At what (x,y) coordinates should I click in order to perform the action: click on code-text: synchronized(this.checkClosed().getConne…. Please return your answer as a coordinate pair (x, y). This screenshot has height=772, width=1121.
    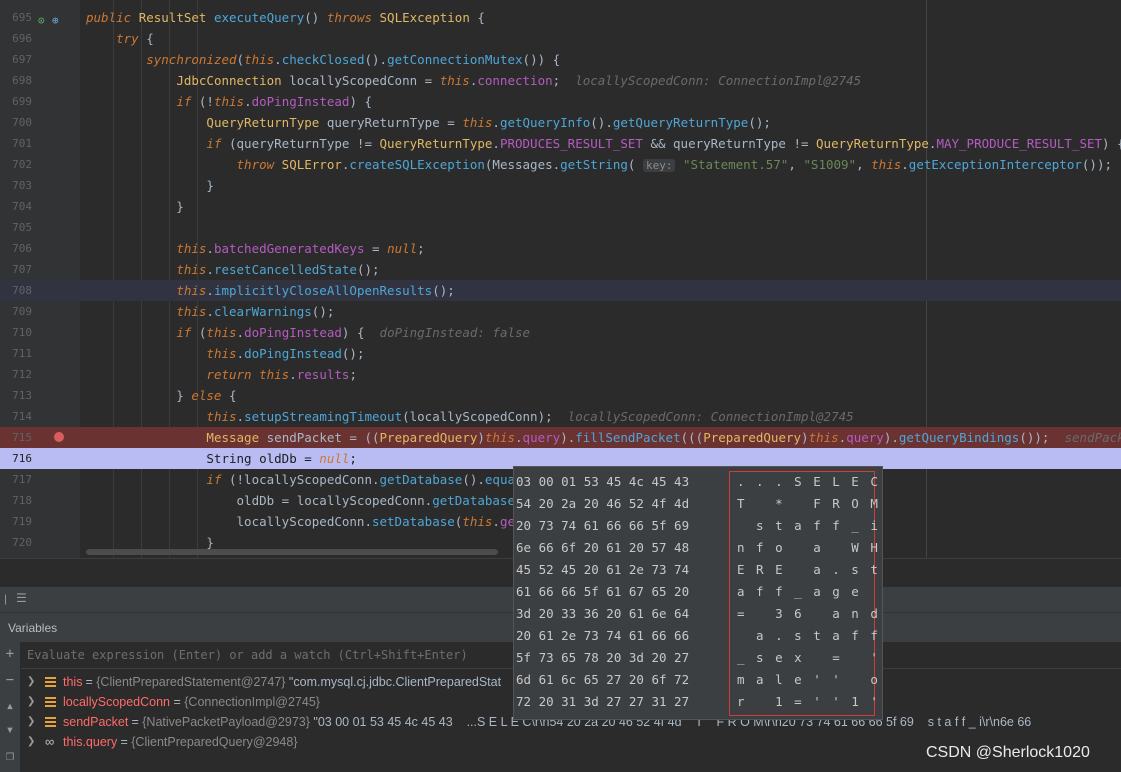
    Looking at the image, I should click on (353, 59).